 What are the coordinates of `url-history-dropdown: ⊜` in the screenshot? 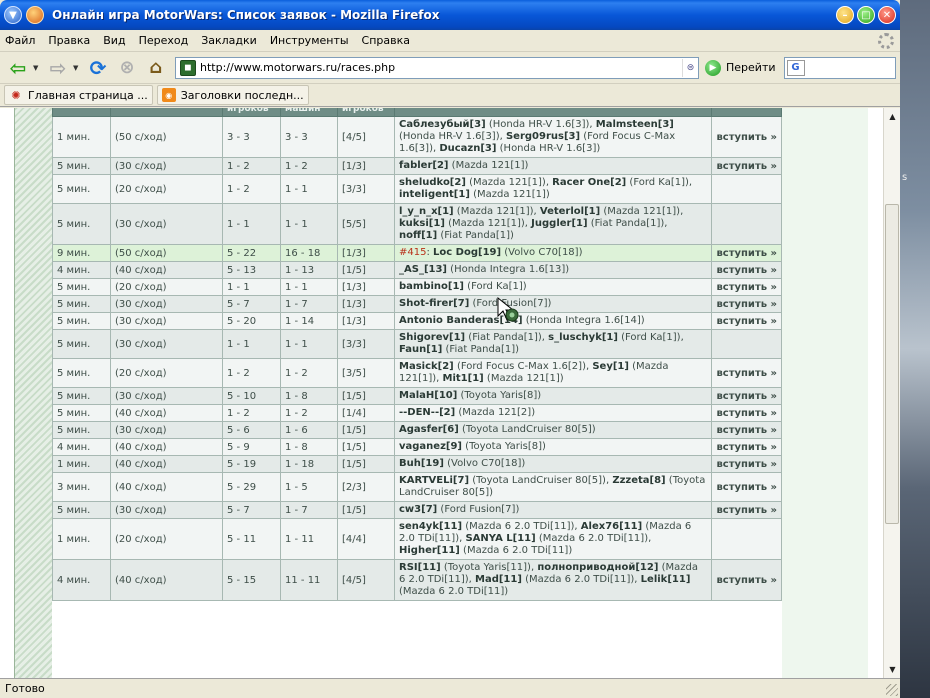 It's located at (690, 67).